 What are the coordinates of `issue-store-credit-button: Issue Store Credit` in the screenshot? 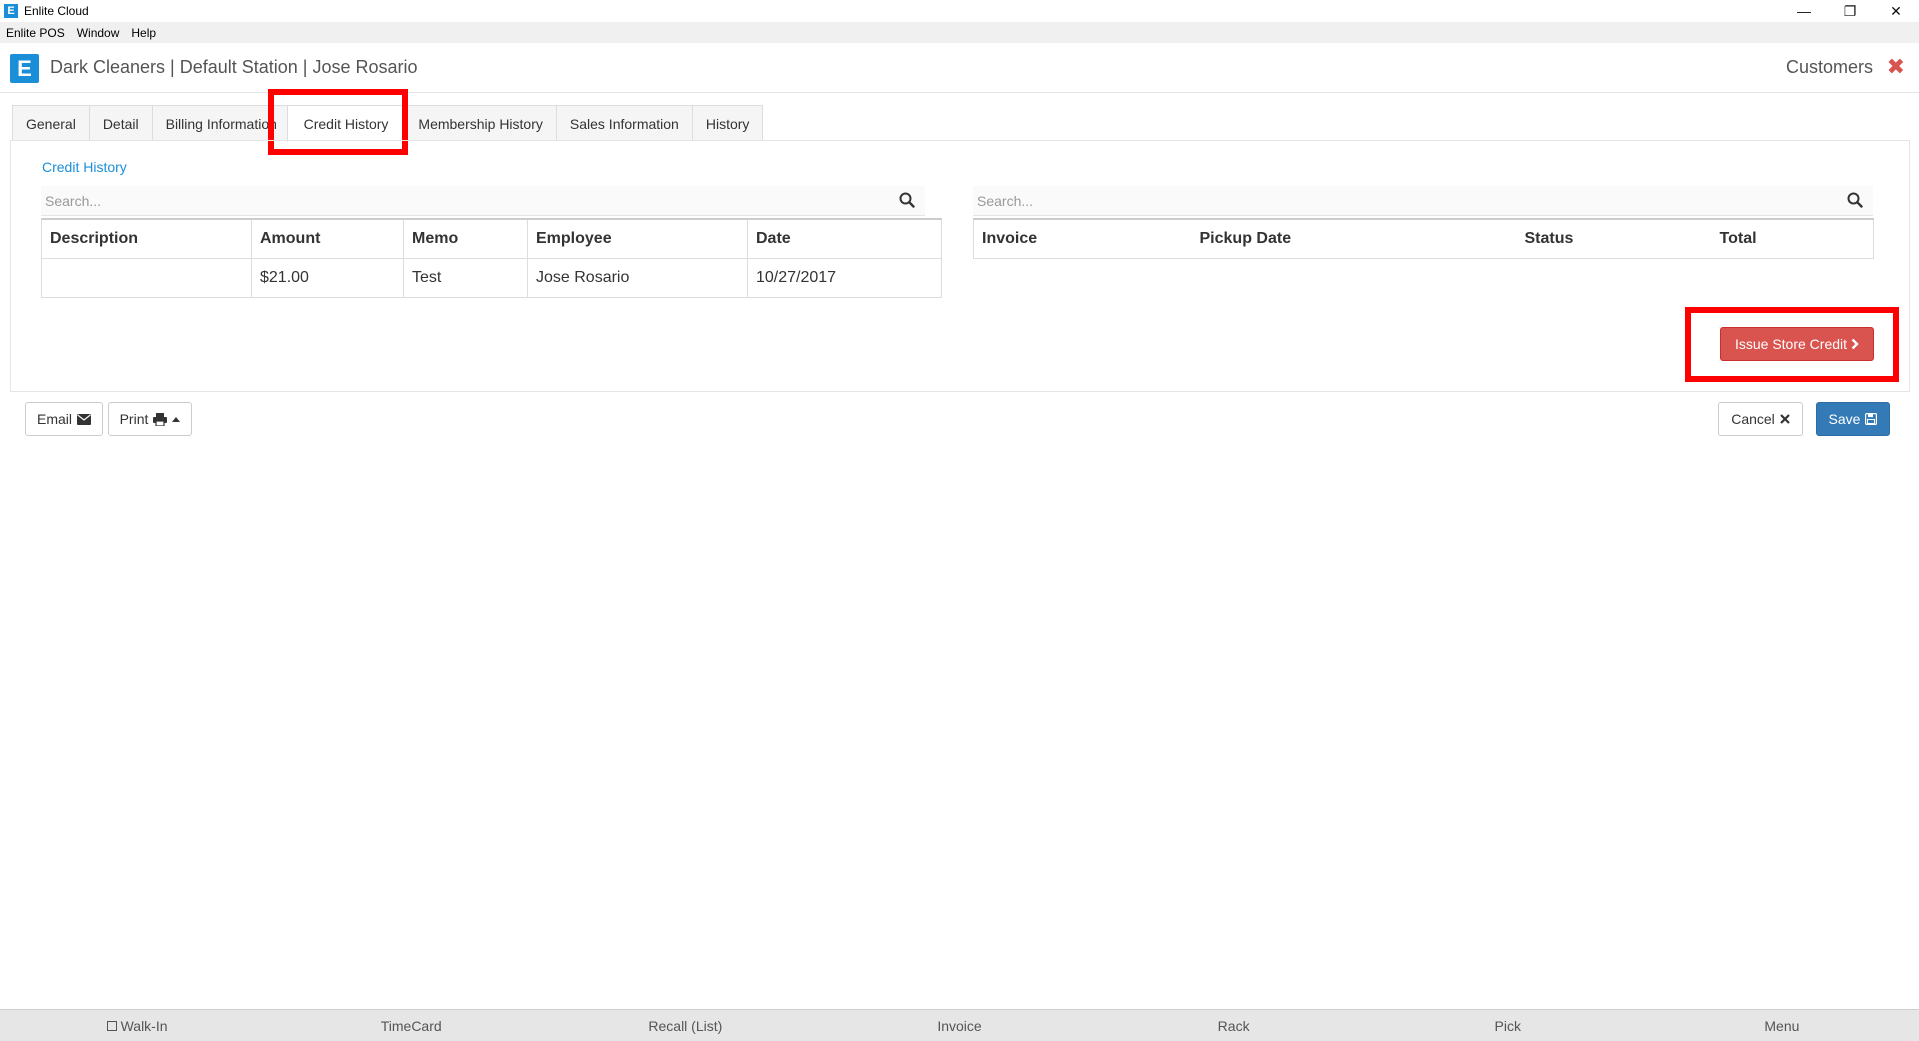 It's located at (1797, 344).